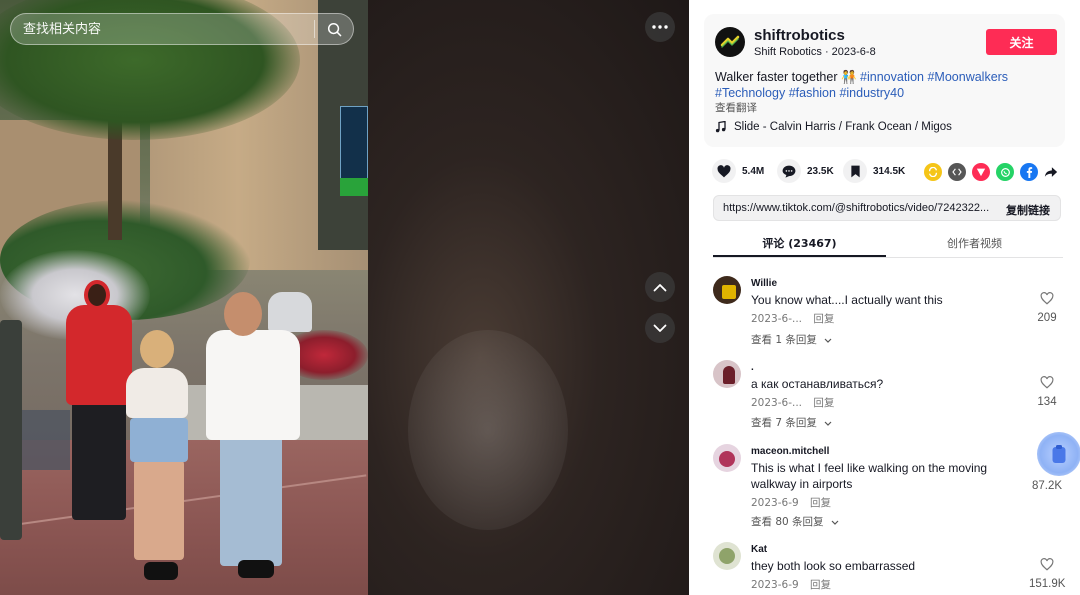 This screenshot has height=595, width=1080. I want to click on hashtag-link: #Moonwalkers, so click(967, 77).